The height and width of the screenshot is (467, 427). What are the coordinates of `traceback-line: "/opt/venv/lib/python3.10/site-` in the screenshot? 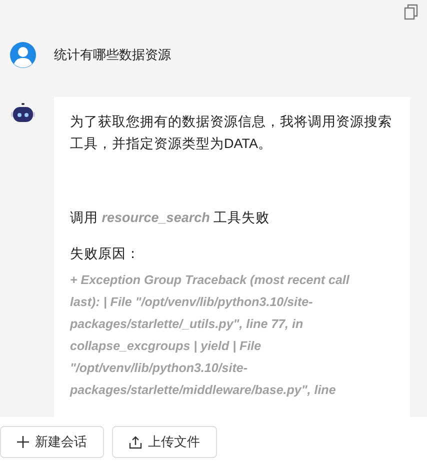 It's located at (159, 368).